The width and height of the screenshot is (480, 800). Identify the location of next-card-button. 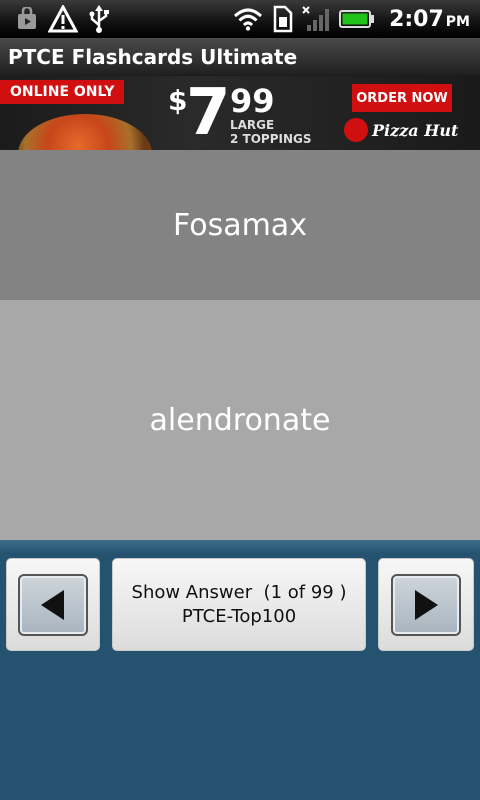
(426, 604).